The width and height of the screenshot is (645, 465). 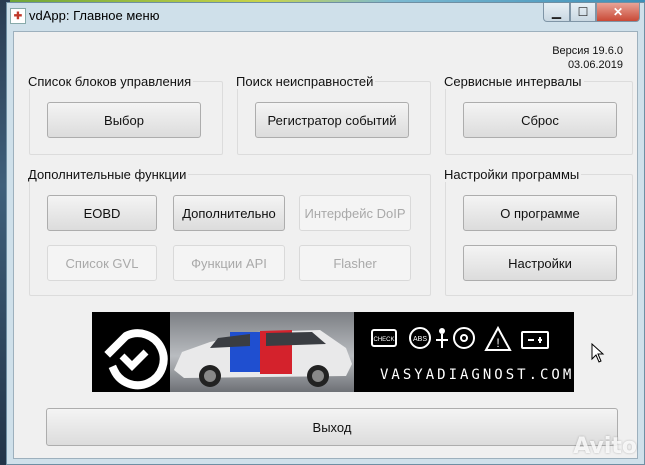 What do you see at coordinates (94, 15) in the screenshot?
I see `window-title: vdApp: Главное меню` at bounding box center [94, 15].